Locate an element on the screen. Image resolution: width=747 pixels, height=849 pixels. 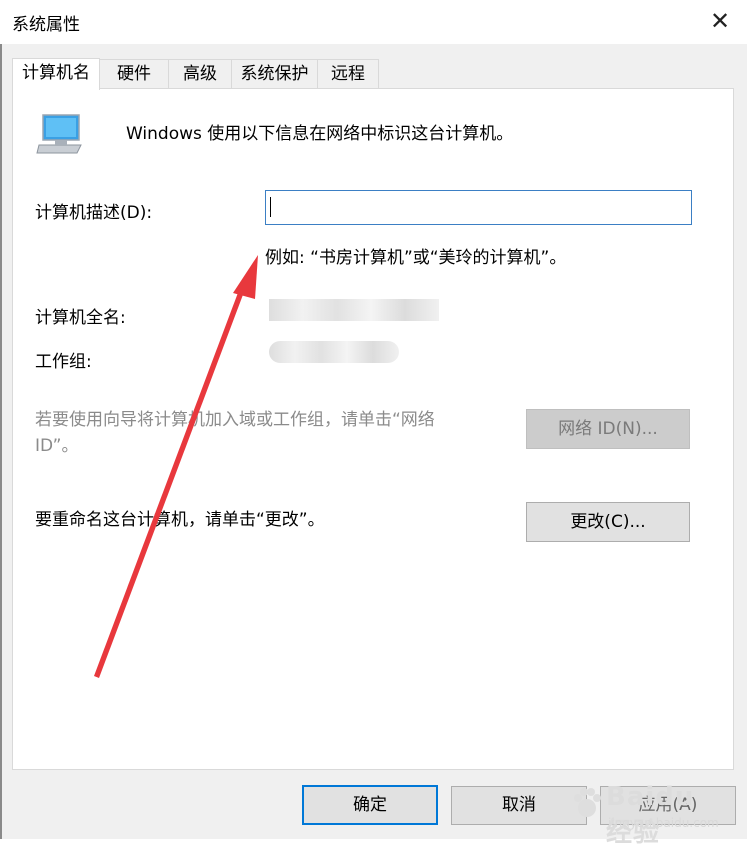
title-bar: 系统属性 ✕ is located at coordinates (373, 22).